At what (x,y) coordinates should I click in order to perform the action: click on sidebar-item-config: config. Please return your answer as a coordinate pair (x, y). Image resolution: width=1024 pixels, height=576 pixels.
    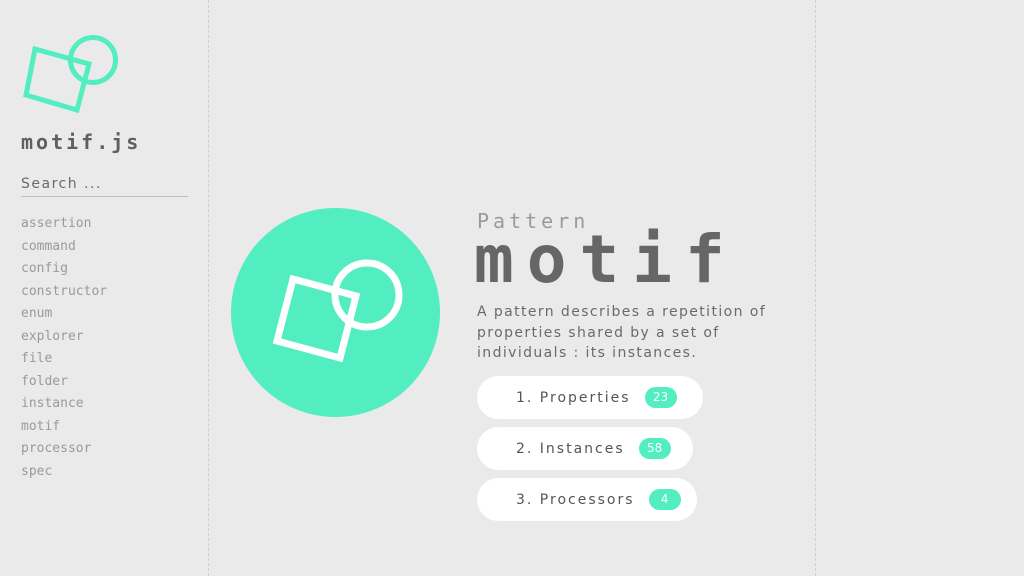
    Looking at the image, I should click on (64, 269).